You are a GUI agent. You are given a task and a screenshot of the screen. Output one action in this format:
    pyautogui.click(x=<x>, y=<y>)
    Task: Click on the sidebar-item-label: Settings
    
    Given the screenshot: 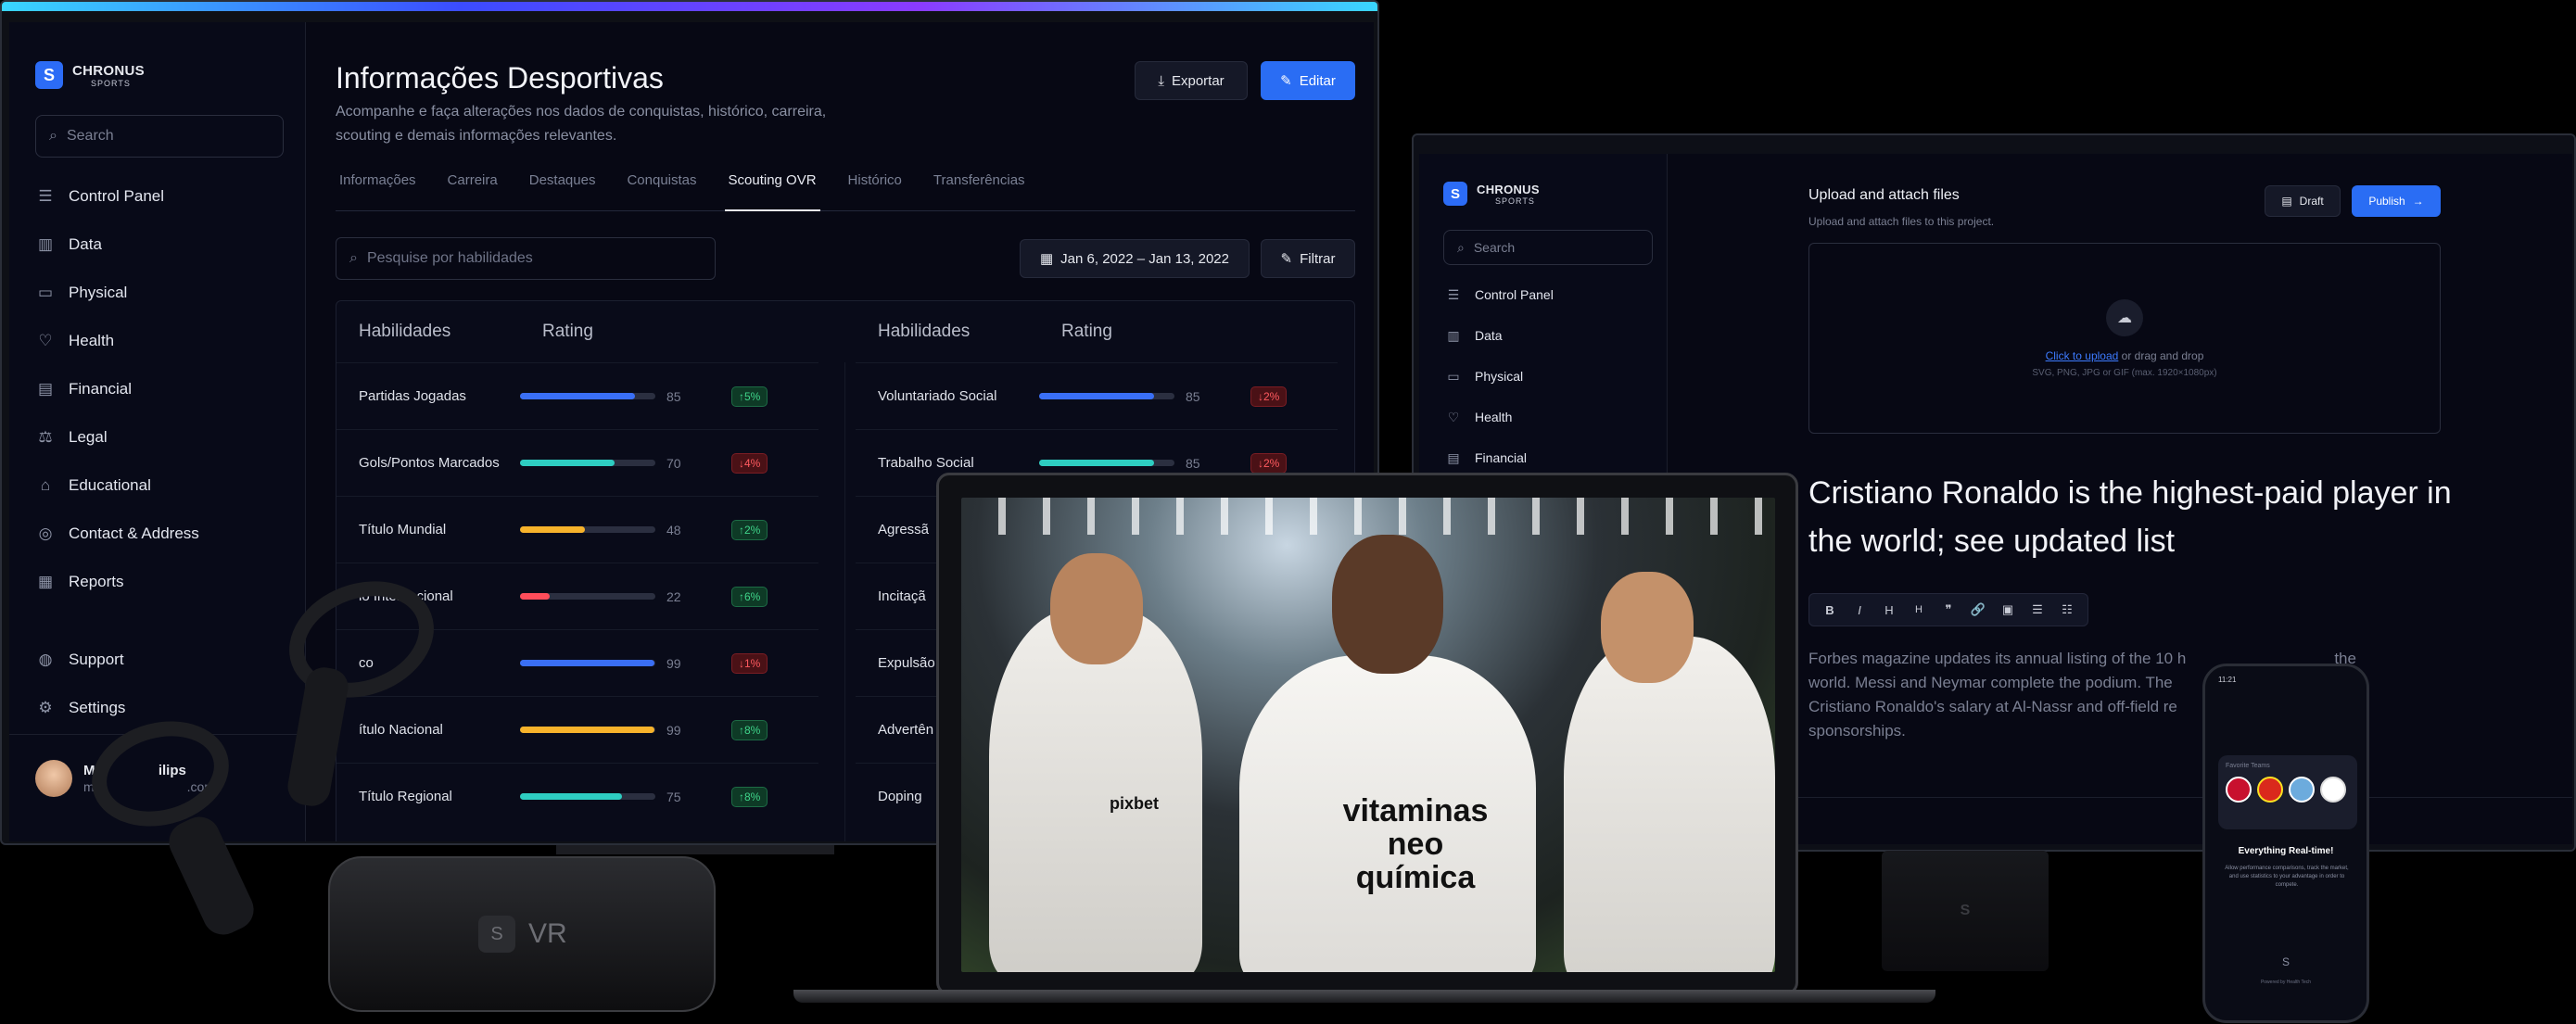 What is the action you would take?
    pyautogui.click(x=97, y=707)
    